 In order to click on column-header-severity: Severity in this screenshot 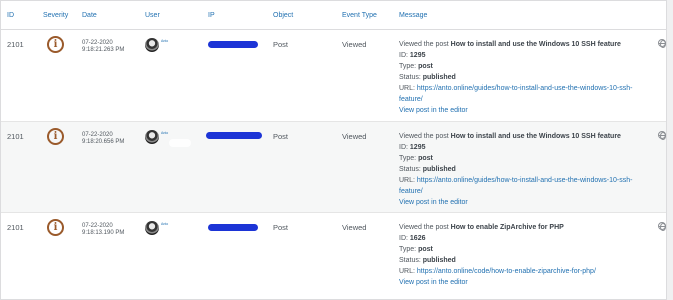, I will do `click(55, 15)`.